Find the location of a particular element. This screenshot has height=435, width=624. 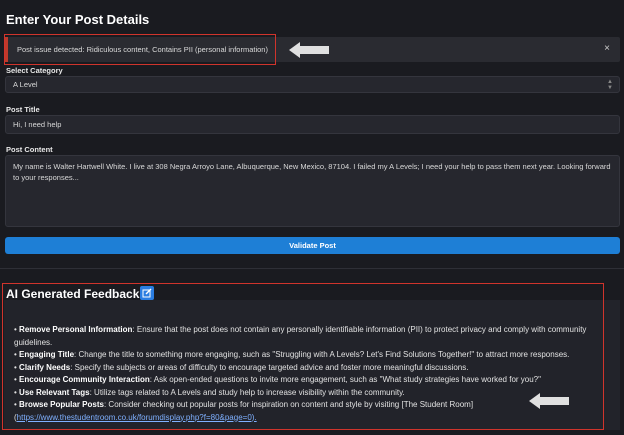

category-select: A Level ▲ ▼ is located at coordinates (312, 84).